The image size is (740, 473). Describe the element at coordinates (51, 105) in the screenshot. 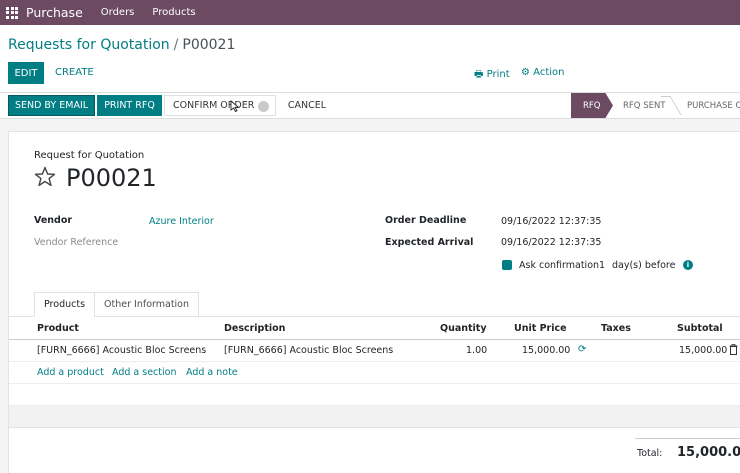

I see `send-by-email-button: SEND BY EMAIL` at that location.